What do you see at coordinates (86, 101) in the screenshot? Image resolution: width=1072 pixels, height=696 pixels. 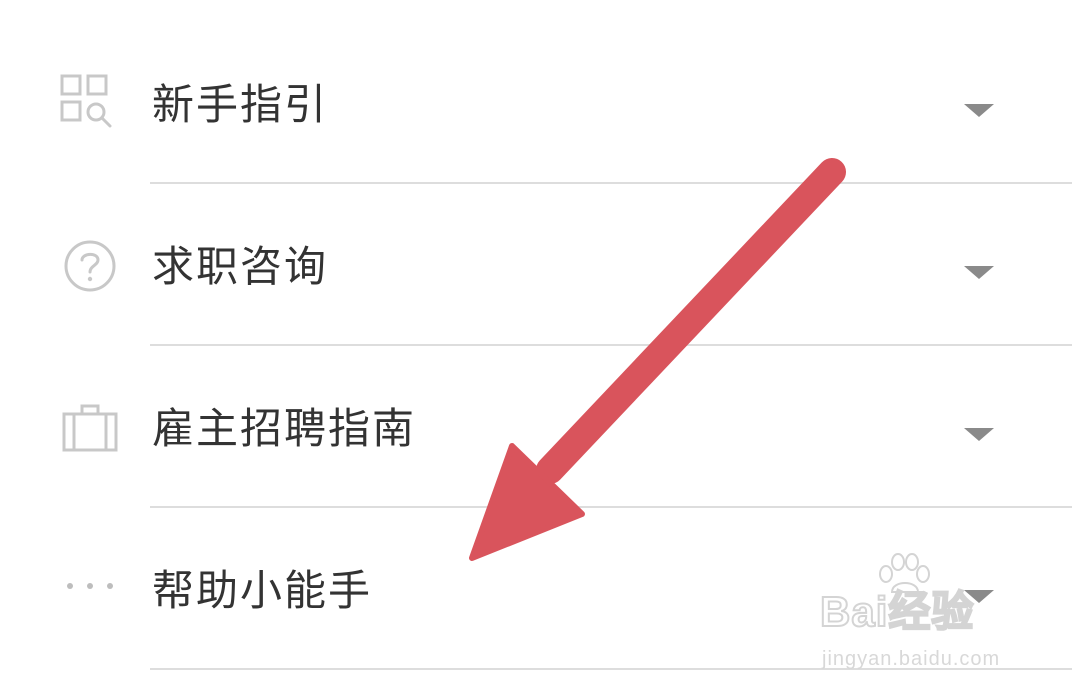 I see `grid-search-icon` at bounding box center [86, 101].